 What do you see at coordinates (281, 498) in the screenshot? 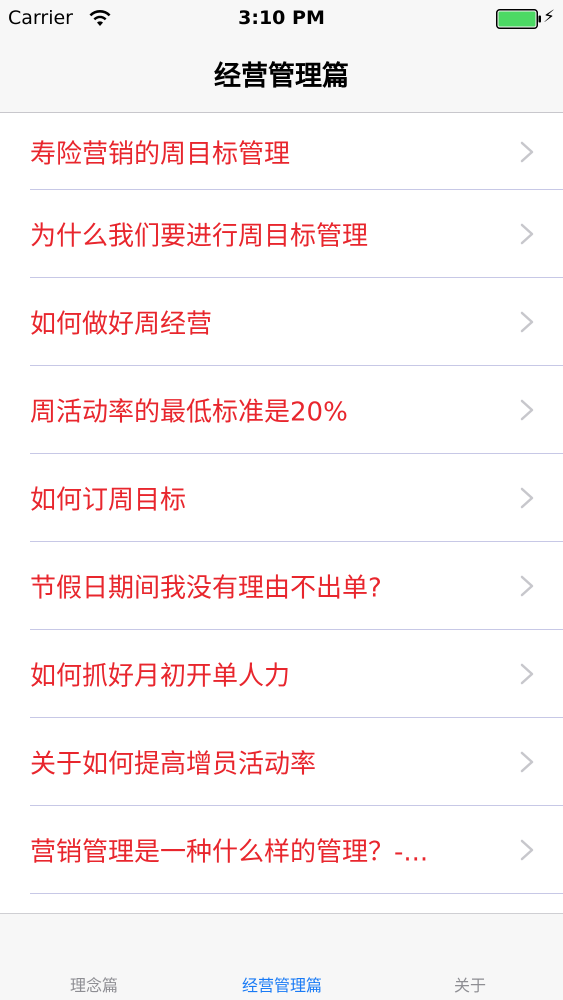
I see `list-item: 如何订周目标` at bounding box center [281, 498].